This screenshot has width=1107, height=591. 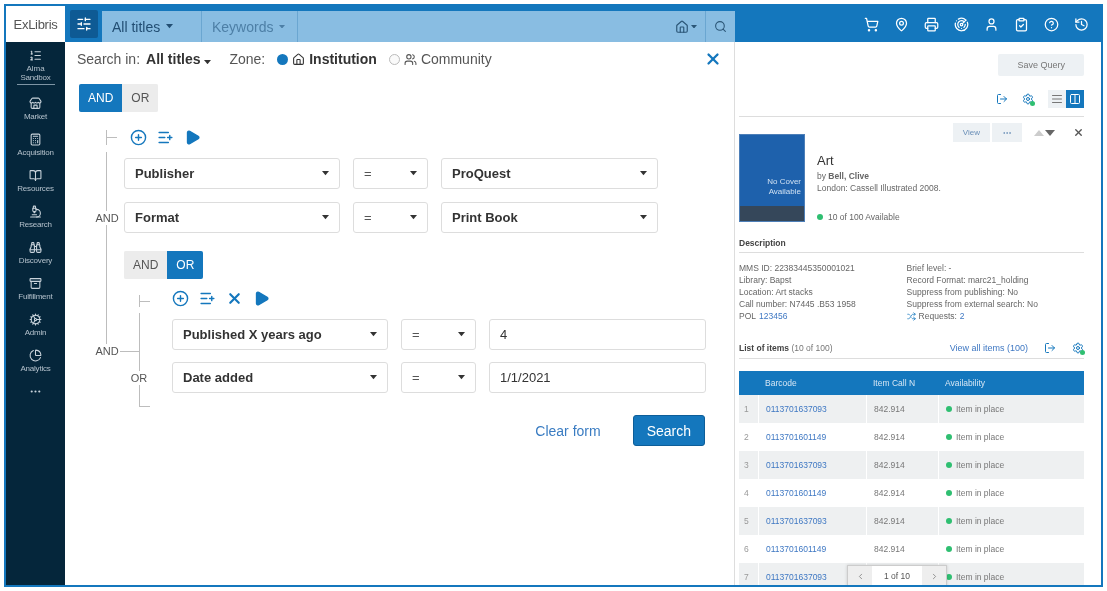 I want to click on search-icon, so click(x=720, y=26).